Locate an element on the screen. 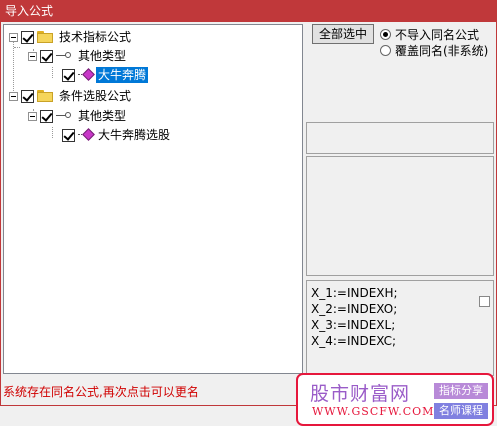  watermark-tag-indicator-share: 指标分享 is located at coordinates (461, 391).